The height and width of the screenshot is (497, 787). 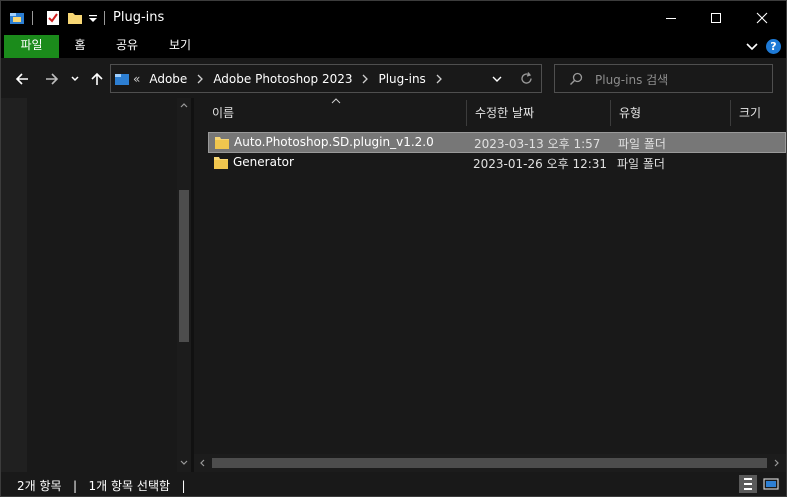 I want to click on sort-ascending-icon, so click(x=336, y=101).